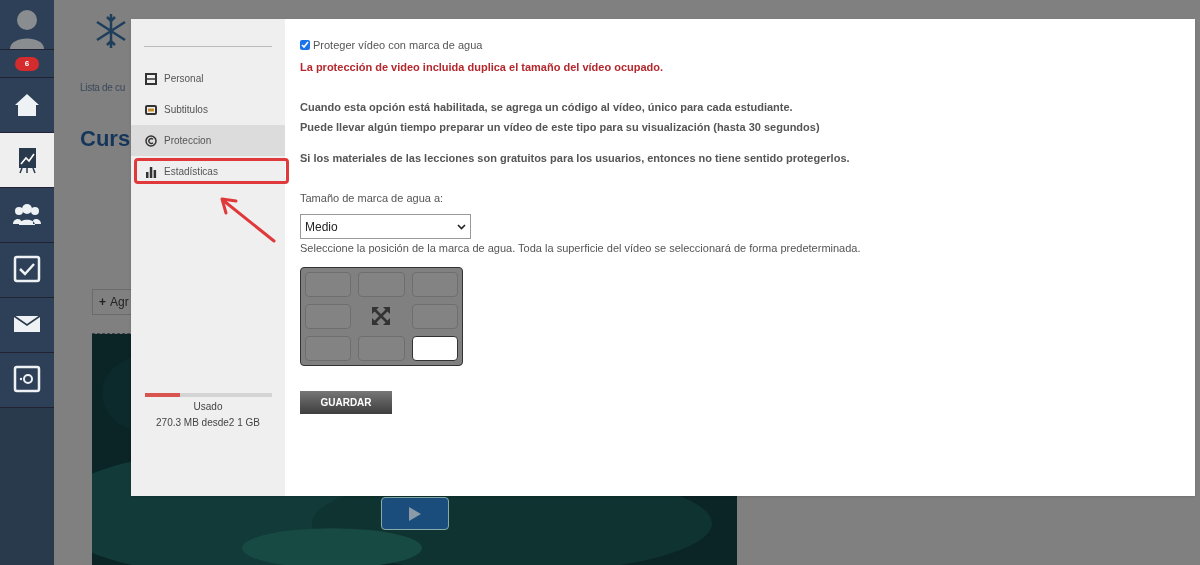 The image size is (1200, 565). I want to click on save-button: GUARDAR, so click(346, 402).